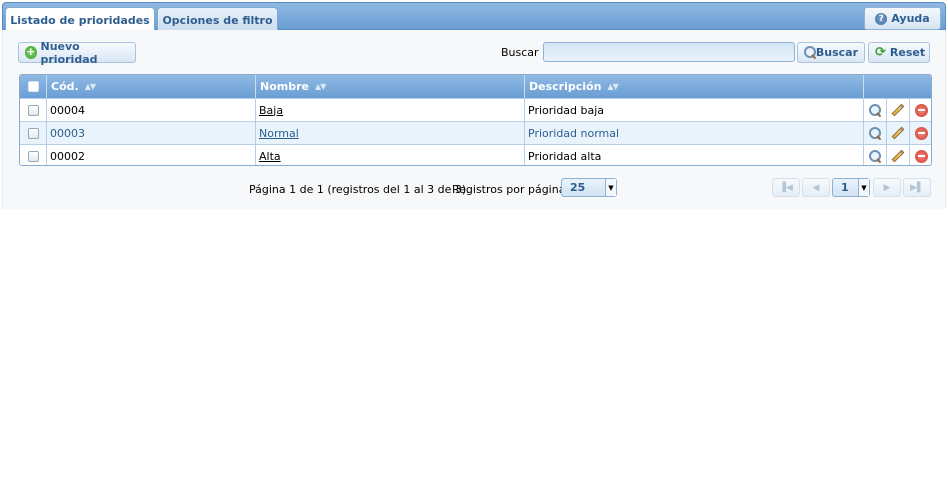  Describe the element at coordinates (520, 52) in the screenshot. I see `search-label: Buscar` at that location.